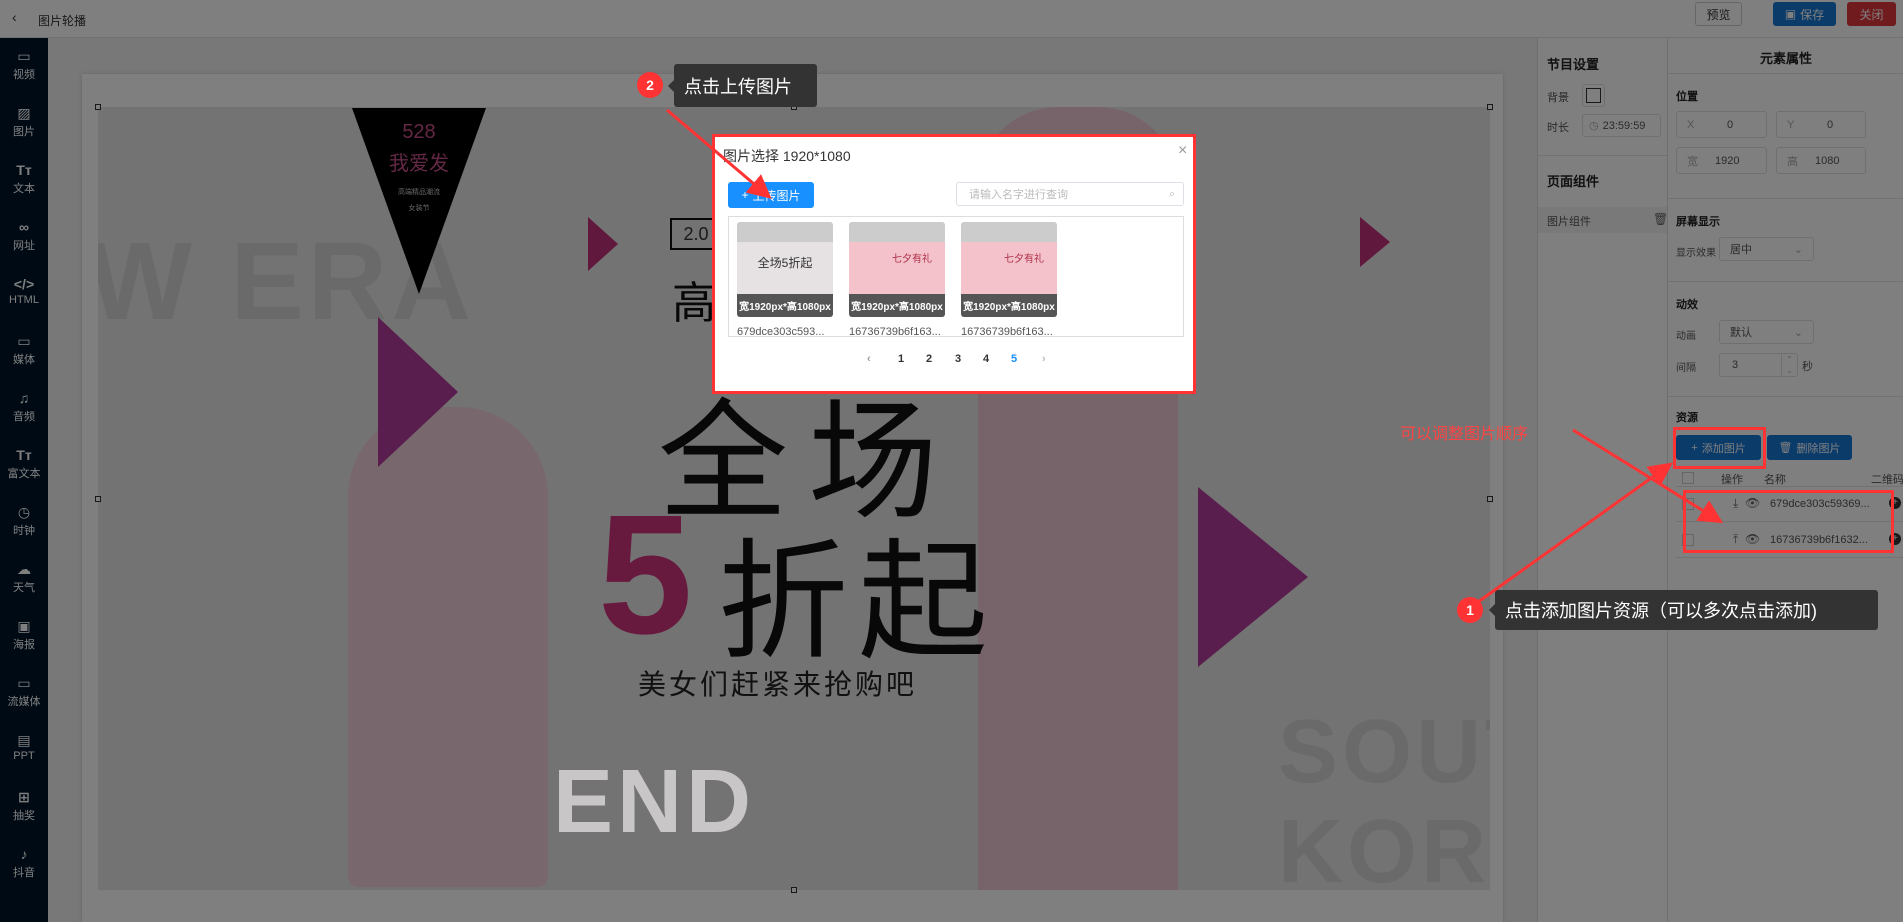 The width and height of the screenshot is (1903, 922). I want to click on bg-word: END, so click(654, 802).